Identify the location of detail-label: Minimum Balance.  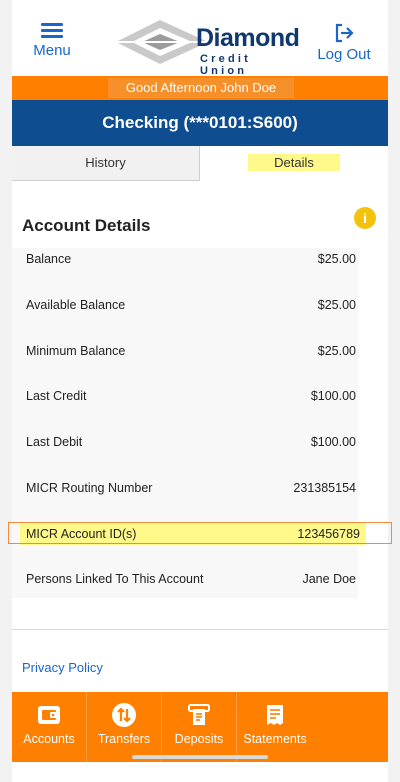
(76, 351).